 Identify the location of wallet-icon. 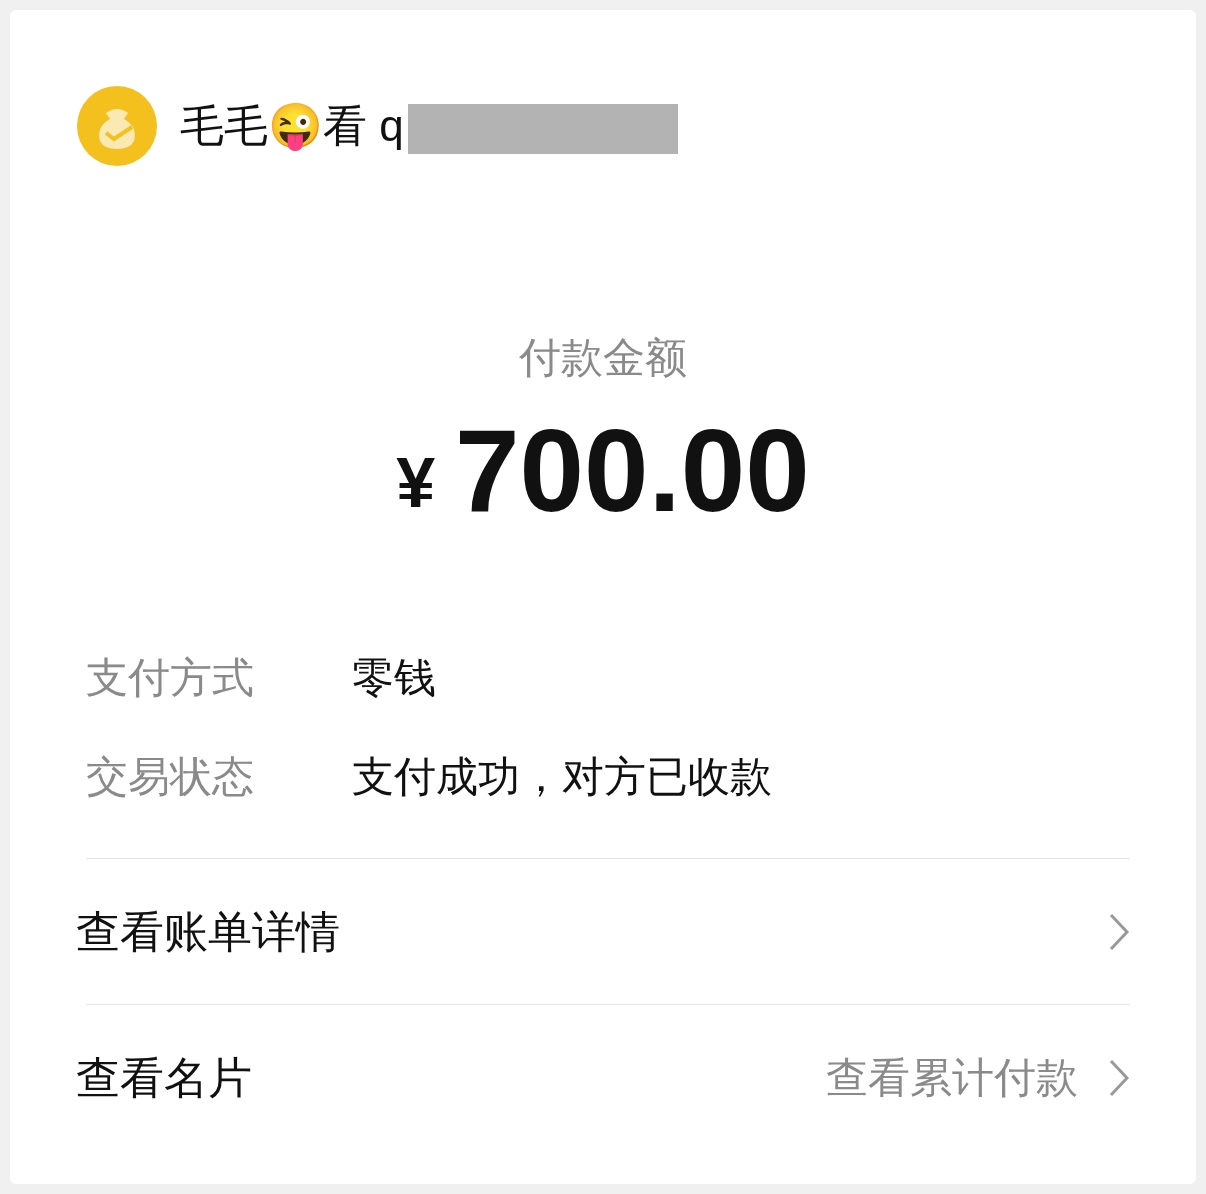
(117, 126).